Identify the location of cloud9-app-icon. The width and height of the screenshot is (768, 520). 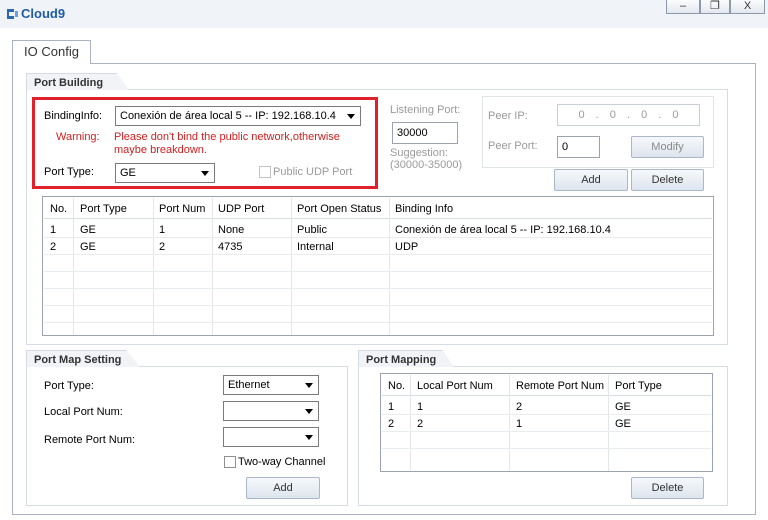
(12, 14).